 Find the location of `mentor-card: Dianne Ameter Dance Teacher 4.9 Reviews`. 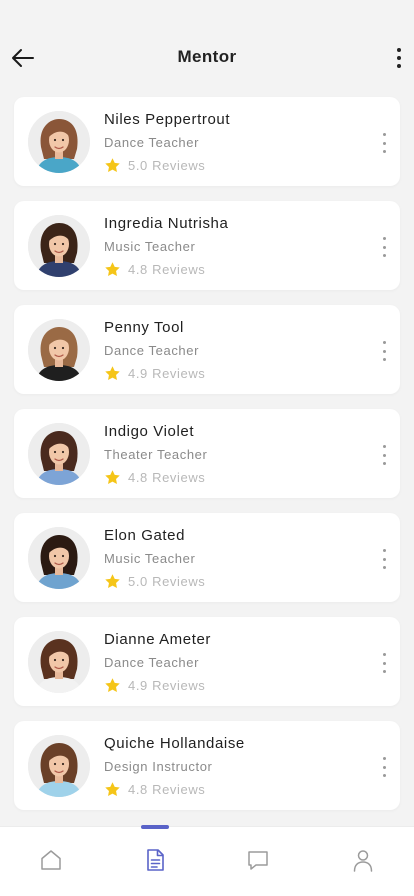

mentor-card: Dianne Ameter Dance Teacher 4.9 Reviews is located at coordinates (207, 661).